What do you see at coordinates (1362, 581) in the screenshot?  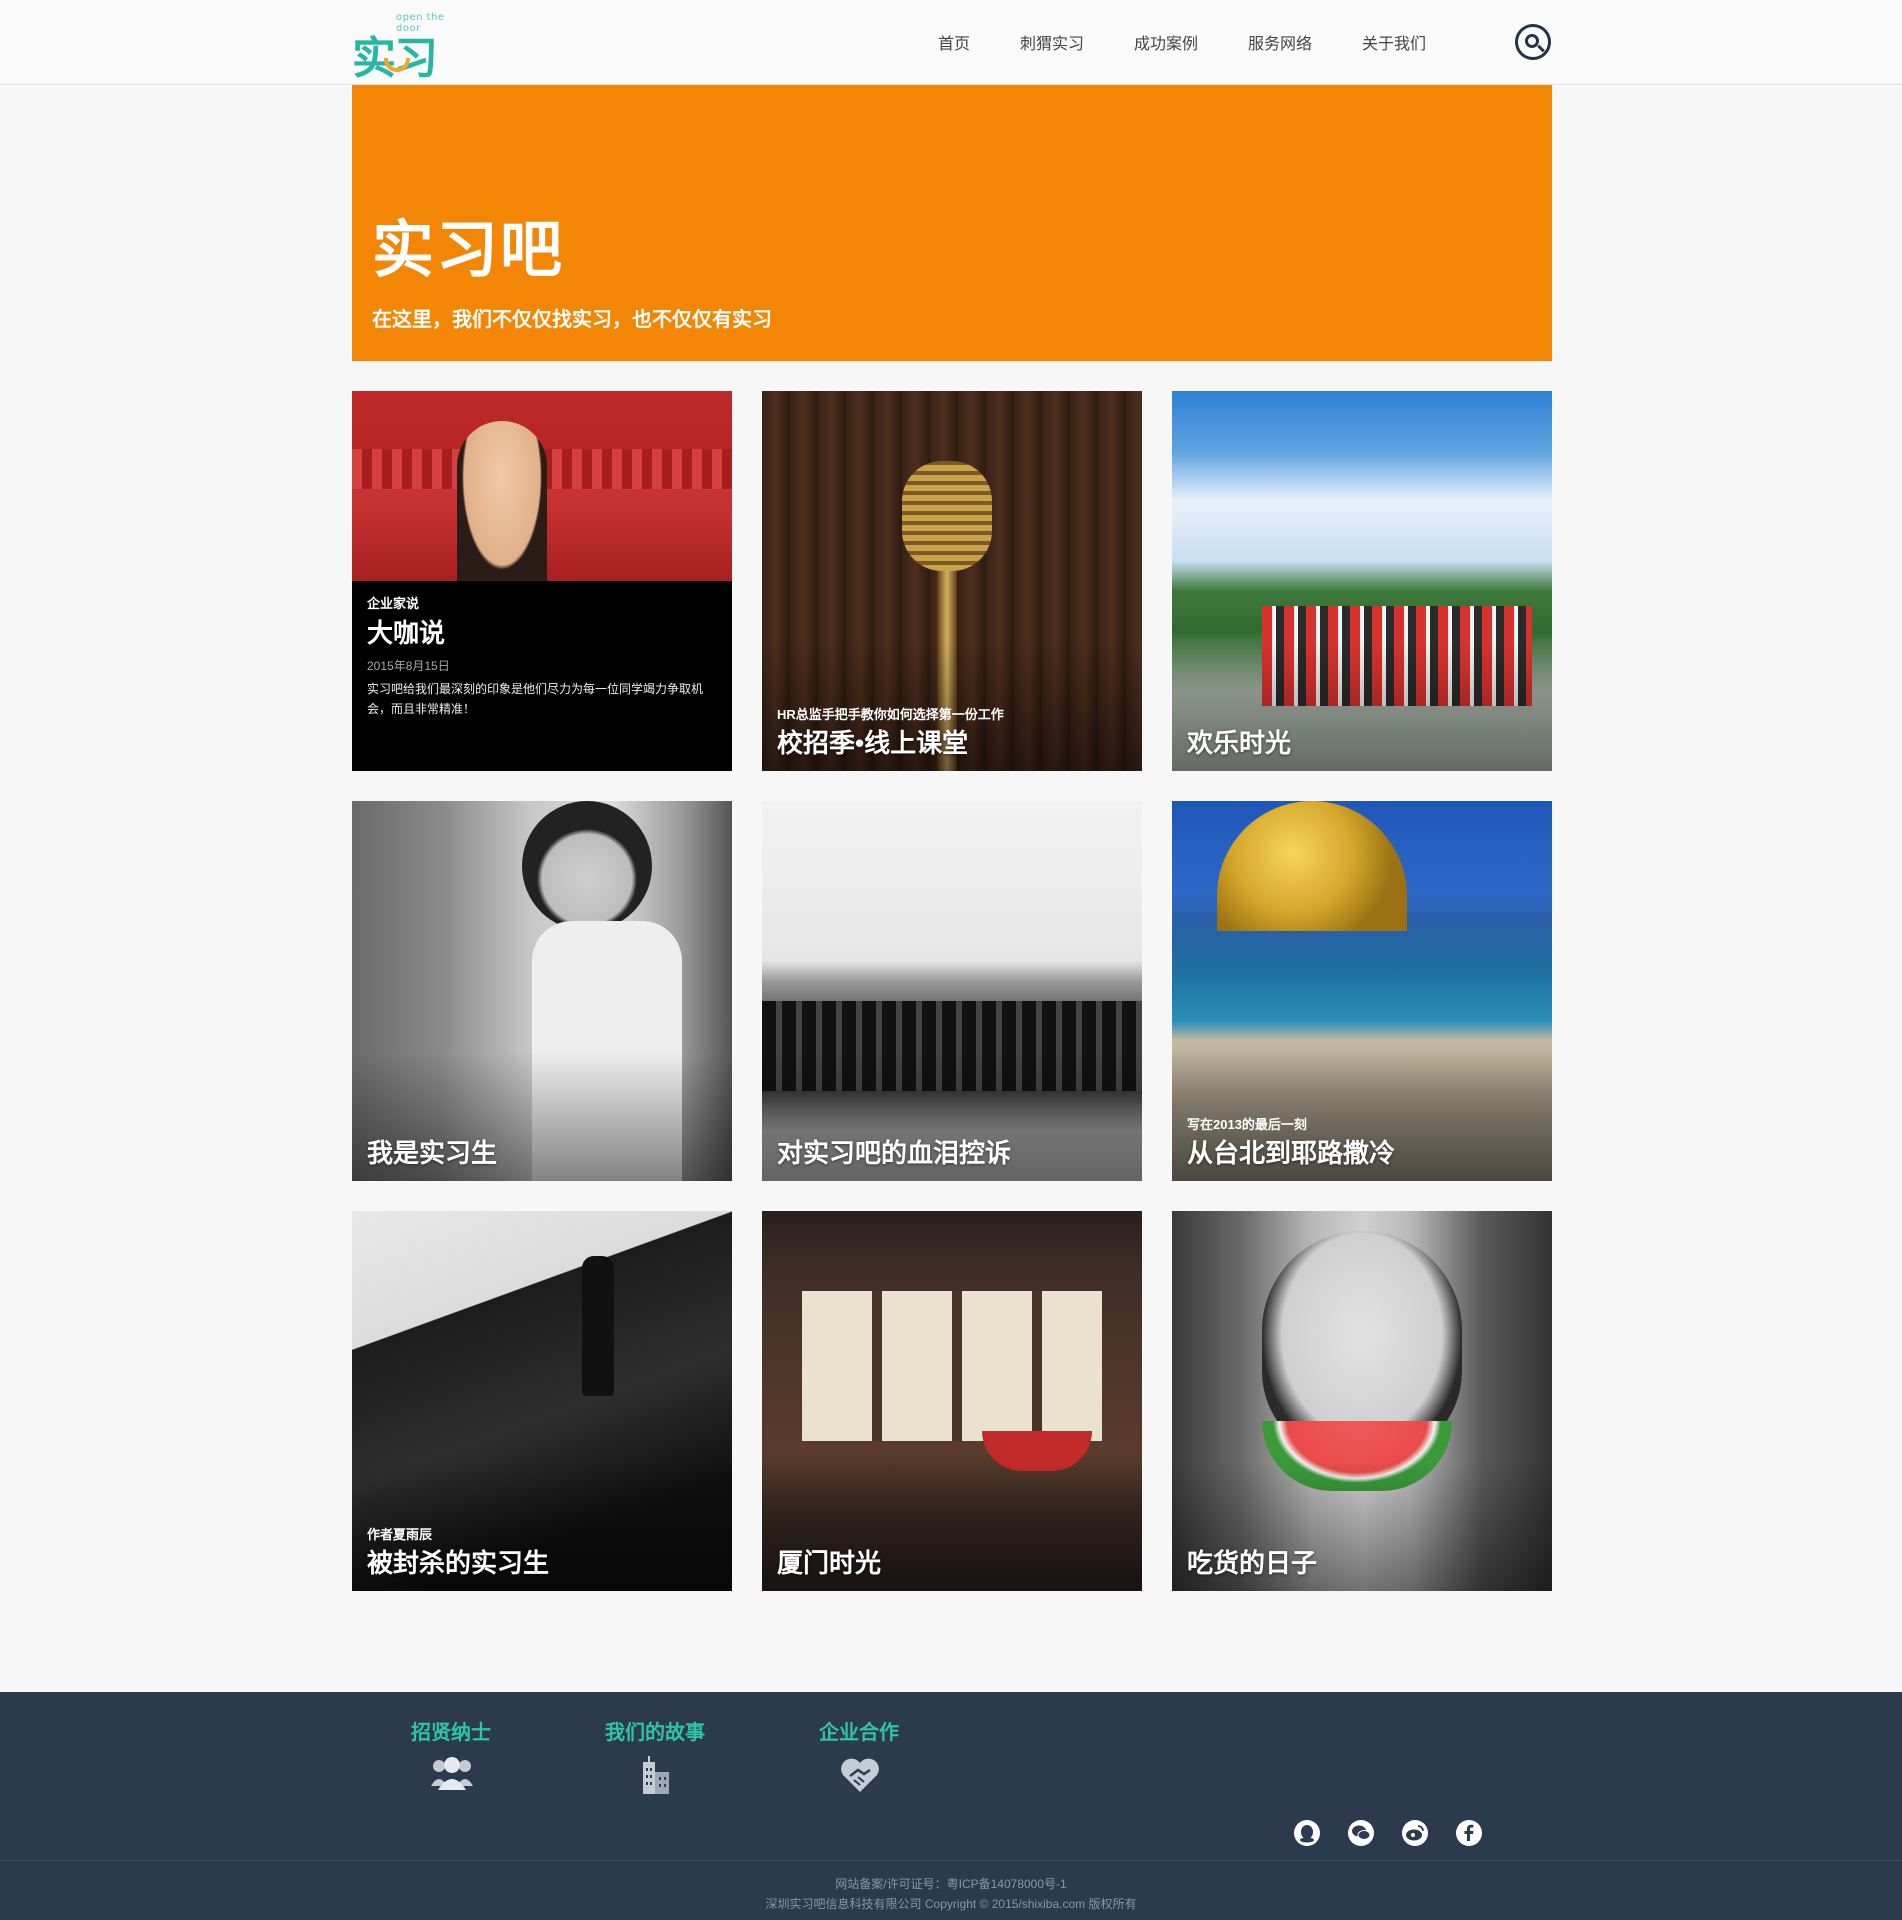 I see `article-tile: 欢乐时光` at bounding box center [1362, 581].